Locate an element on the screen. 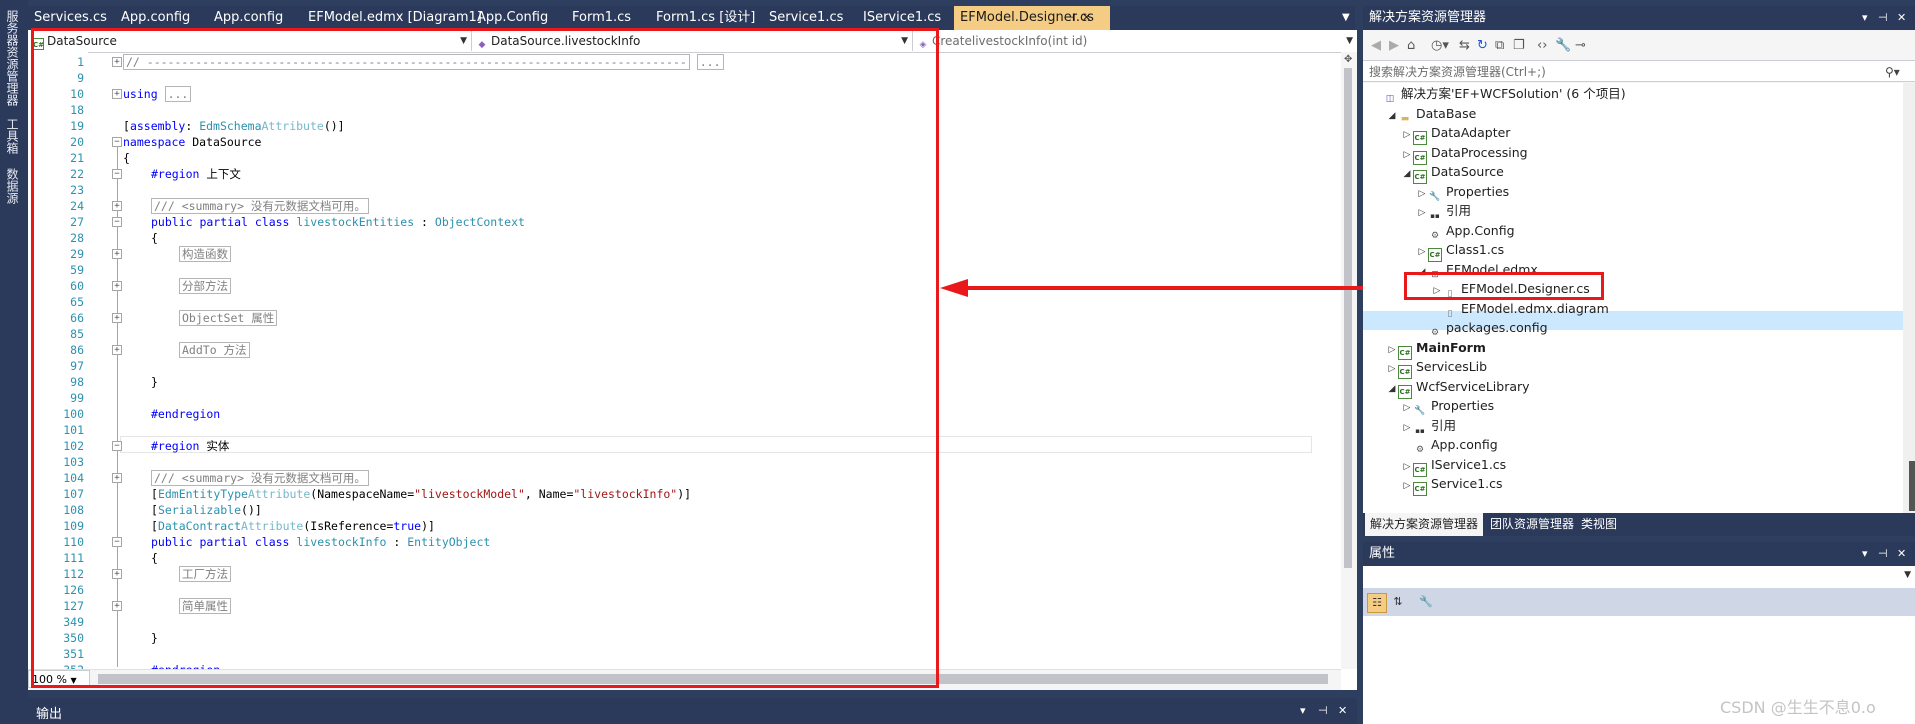 The width and height of the screenshot is (1915, 724). left-tool-strip: 服务器资源管理器 工具箱 数据源 is located at coordinates (14, 362).